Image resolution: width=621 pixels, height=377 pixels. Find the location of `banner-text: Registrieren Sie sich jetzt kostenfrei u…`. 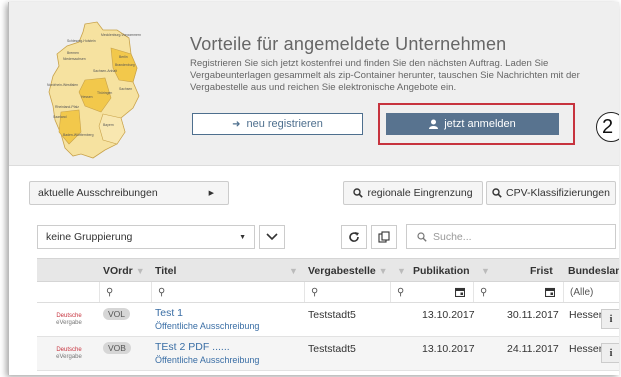

banner-text: Registrieren Sie sich jetzt kostenfrei u… is located at coordinates (385, 75).